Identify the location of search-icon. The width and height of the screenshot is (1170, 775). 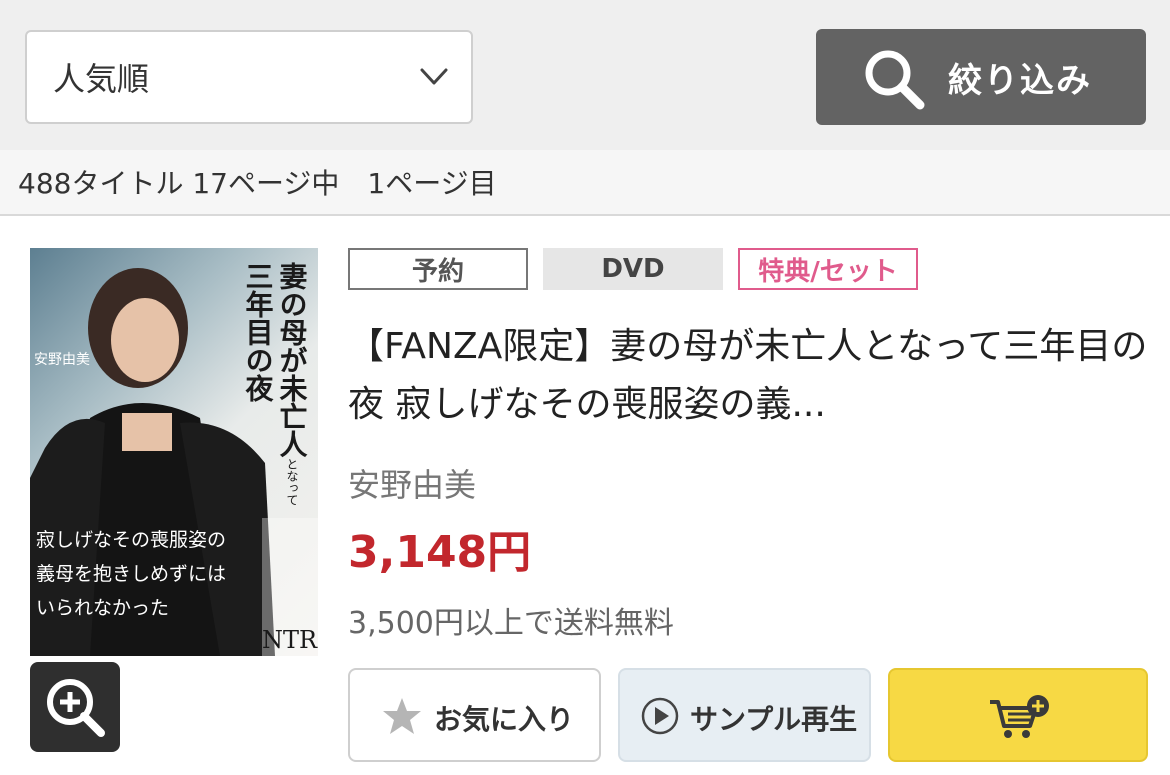
(895, 80).